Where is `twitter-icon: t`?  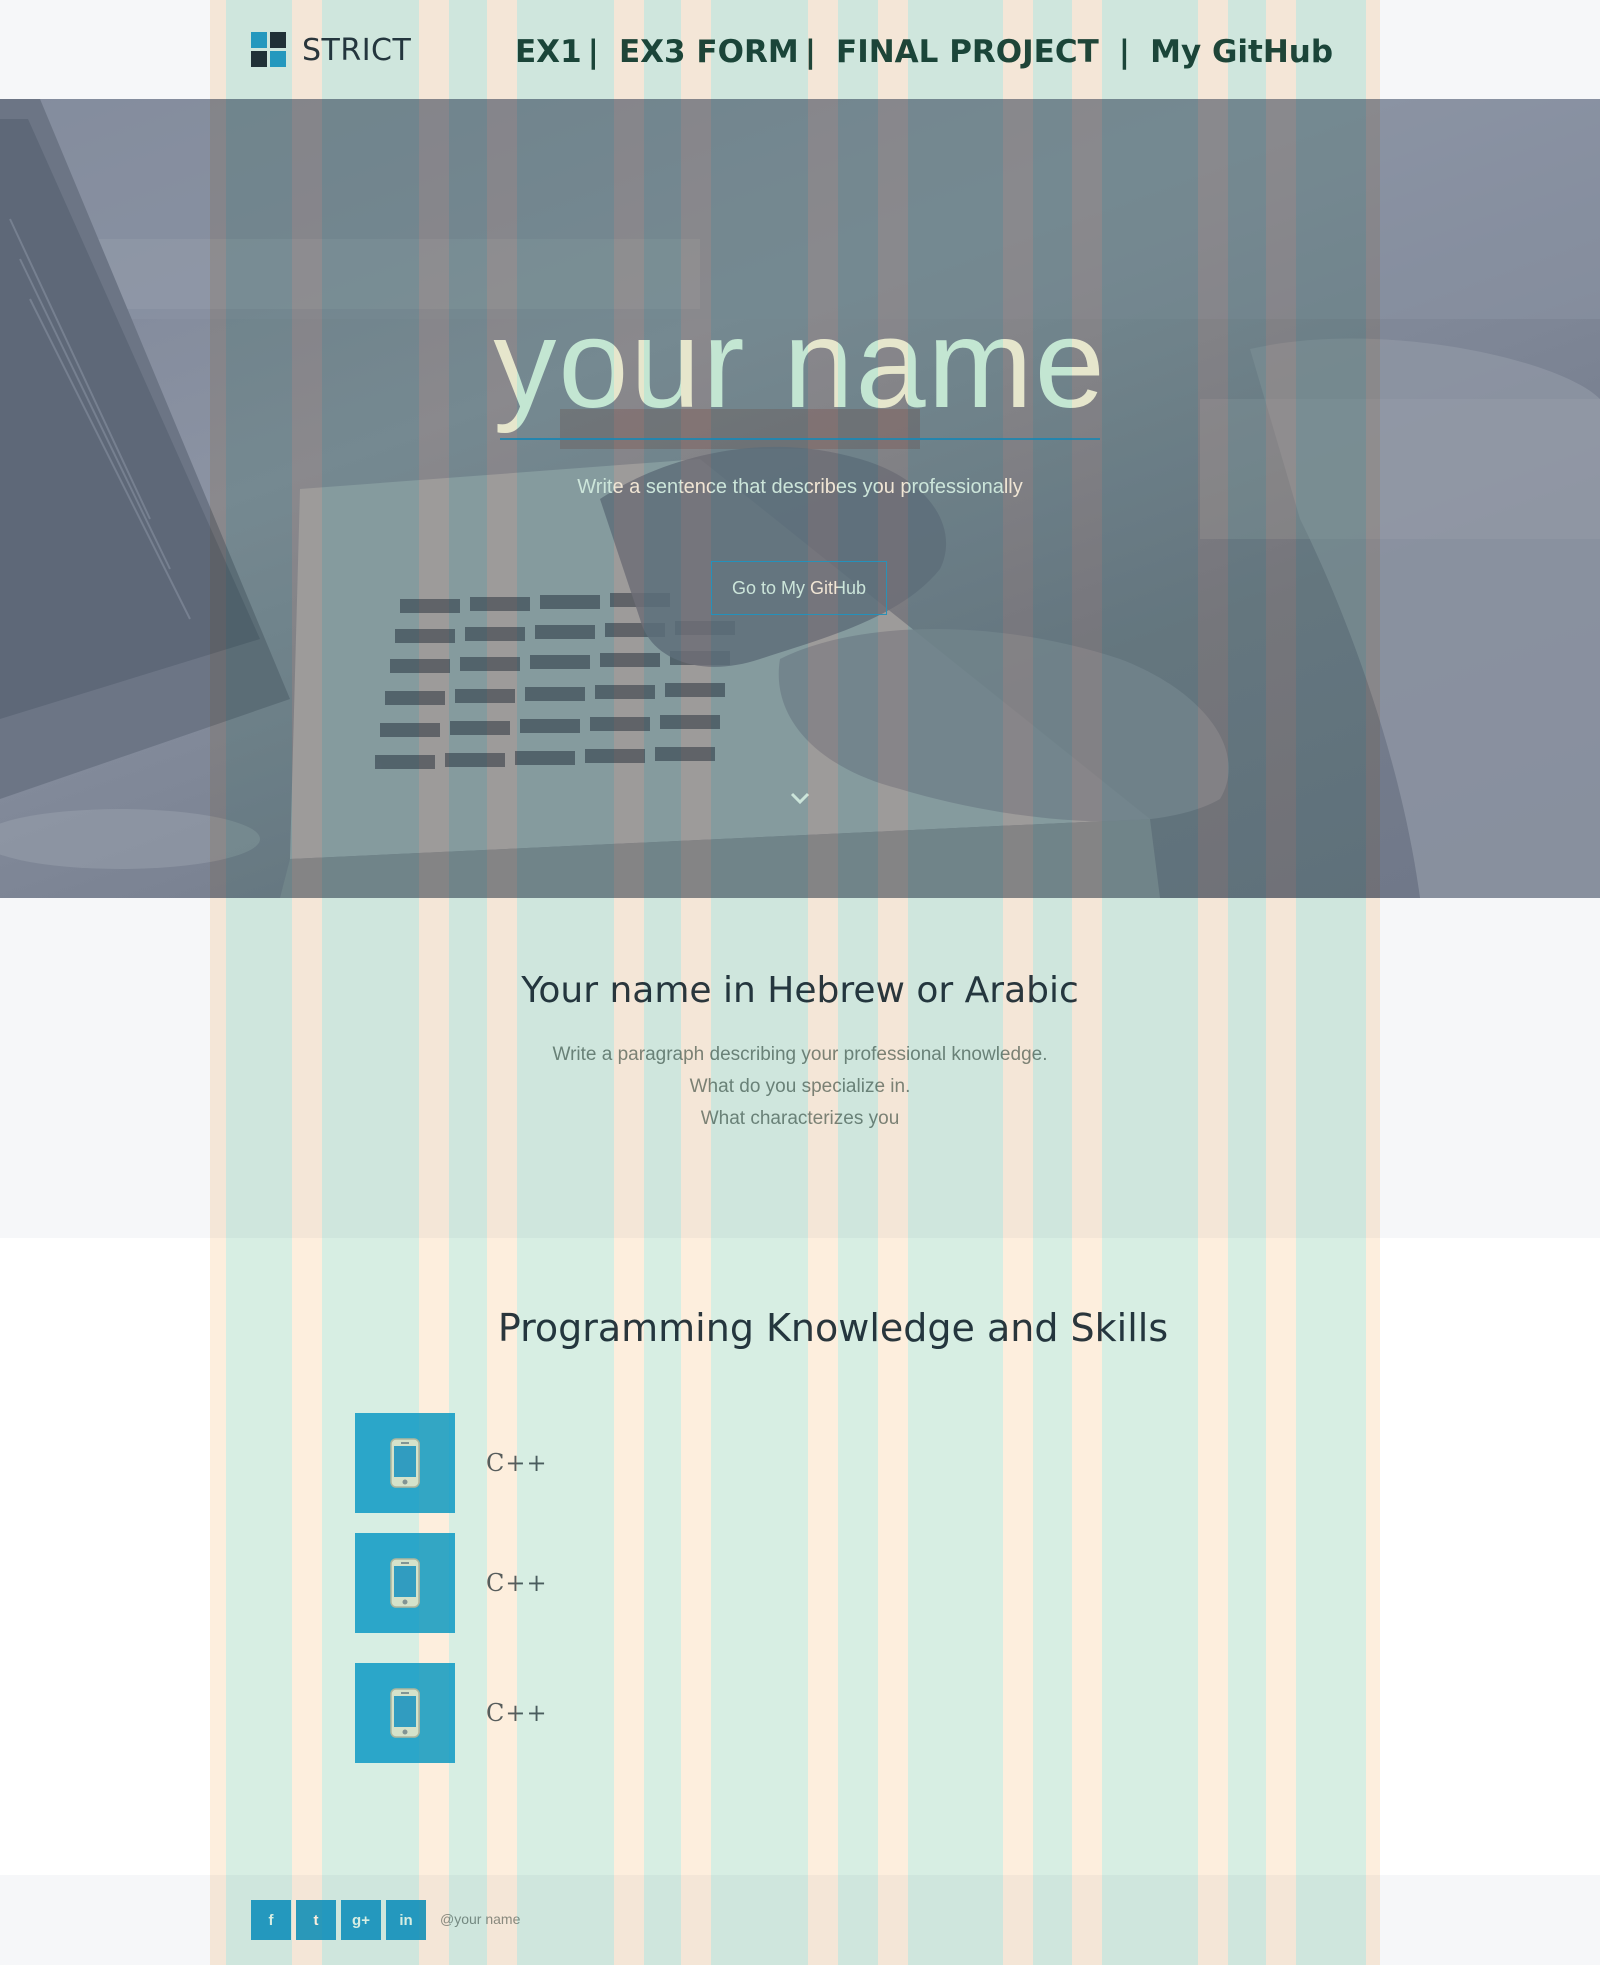
twitter-icon: t is located at coordinates (316, 1920).